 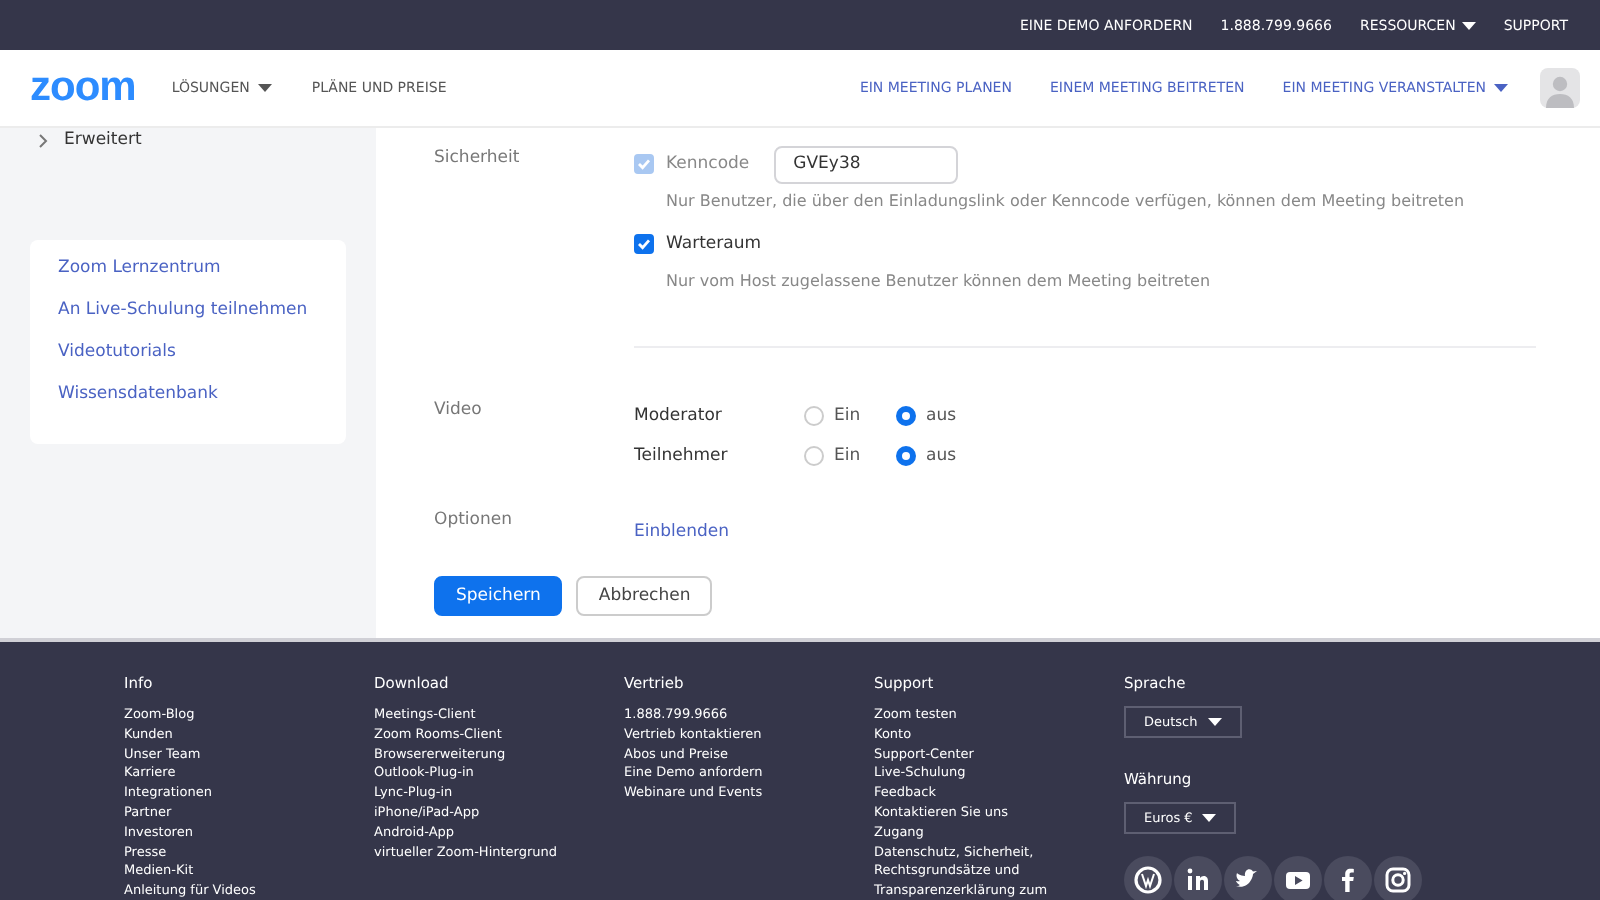 What do you see at coordinates (43, 140) in the screenshot?
I see `chevron-right-icon` at bounding box center [43, 140].